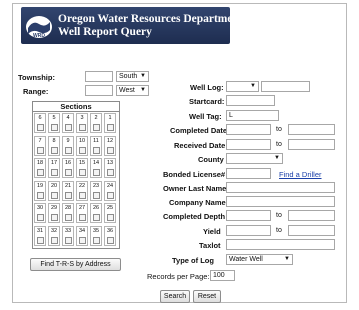  I want to click on startcard-label: Startcard:, so click(207, 101).